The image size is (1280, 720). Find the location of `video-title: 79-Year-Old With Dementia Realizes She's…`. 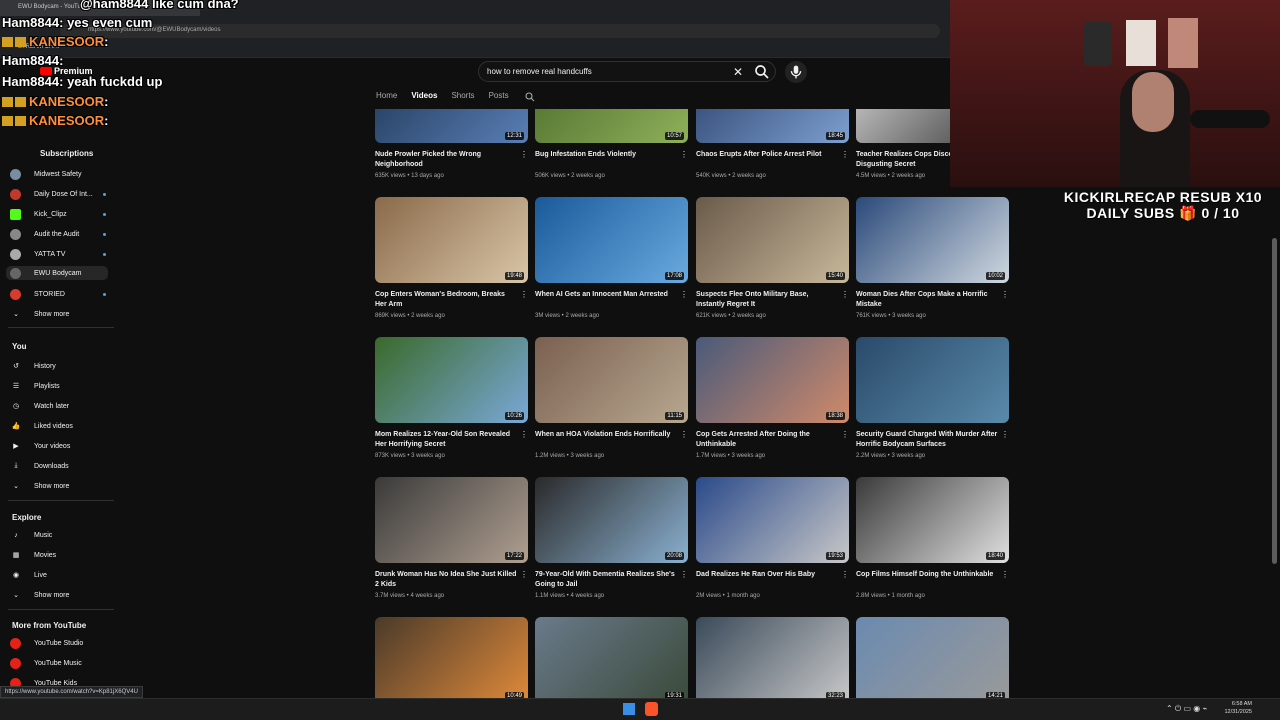

video-title: 79-Year-Old With Dementia Realizes She's… is located at coordinates (606, 579).